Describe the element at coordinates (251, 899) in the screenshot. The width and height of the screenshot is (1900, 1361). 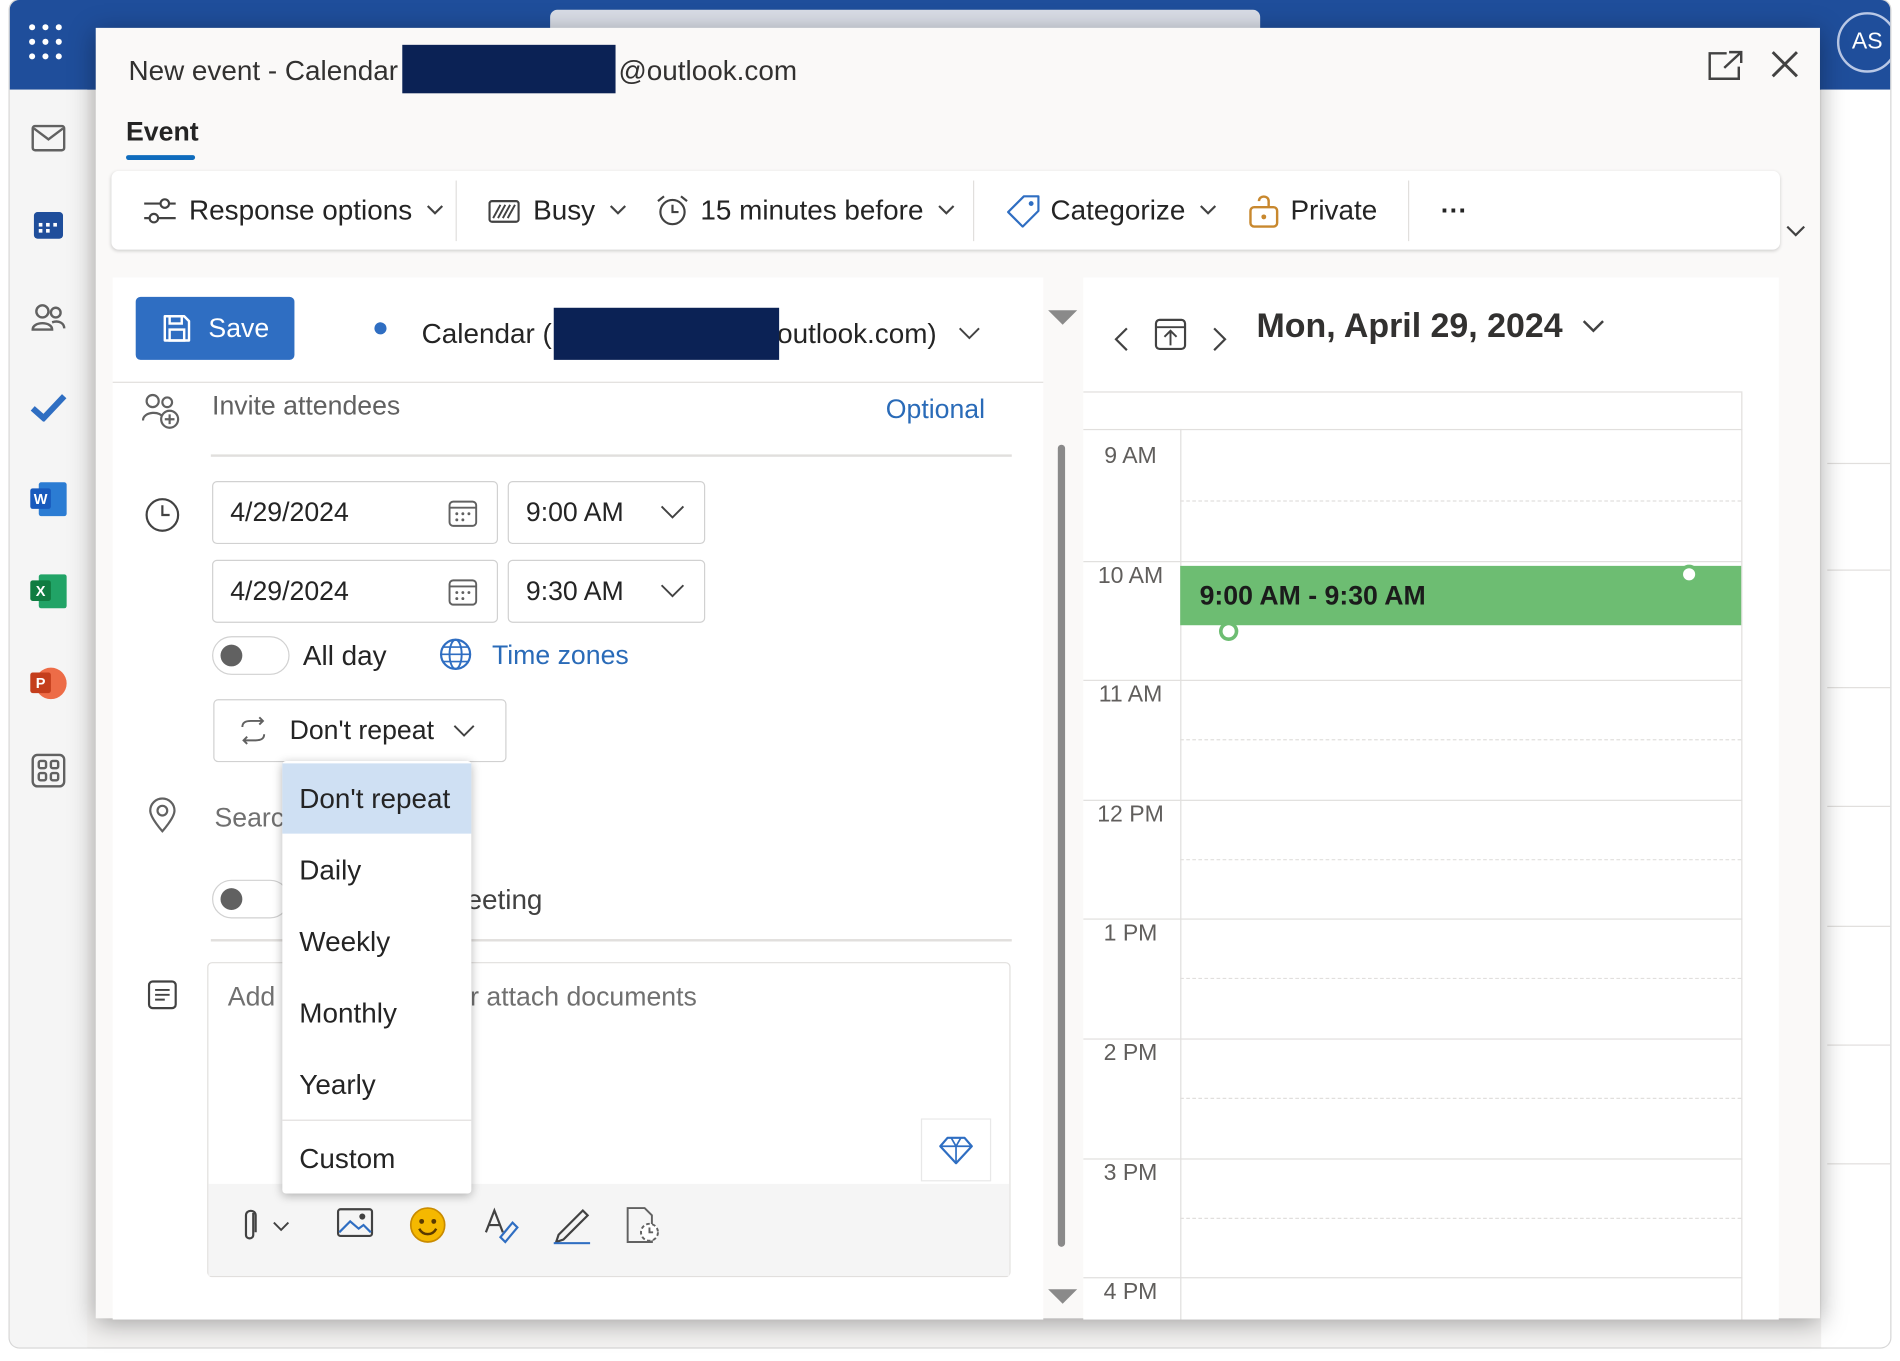
I see `teams-meeting-toggle` at that location.